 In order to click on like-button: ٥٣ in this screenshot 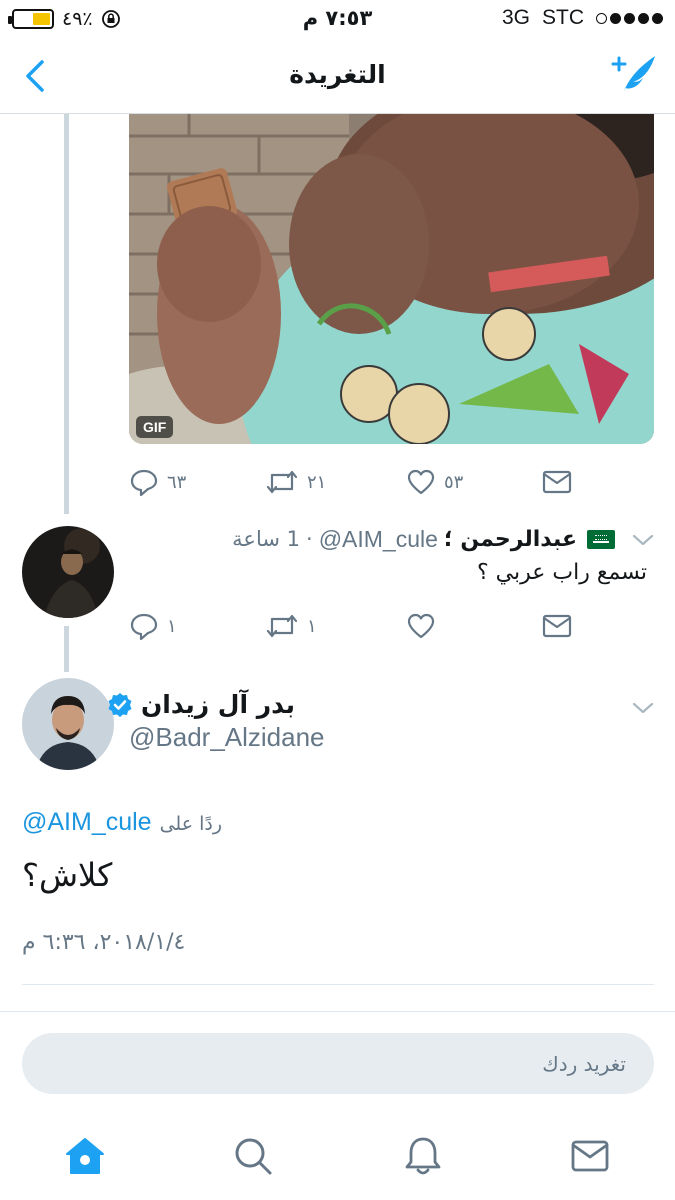, I will do `click(434, 482)`.